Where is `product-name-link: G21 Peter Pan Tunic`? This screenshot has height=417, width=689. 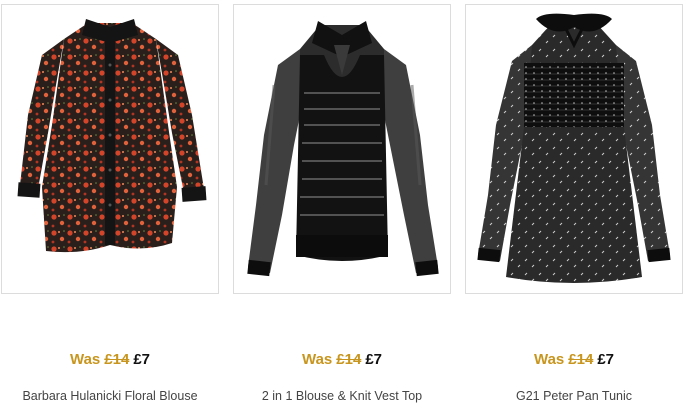 product-name-link: G21 Peter Pan Tunic is located at coordinates (574, 396).